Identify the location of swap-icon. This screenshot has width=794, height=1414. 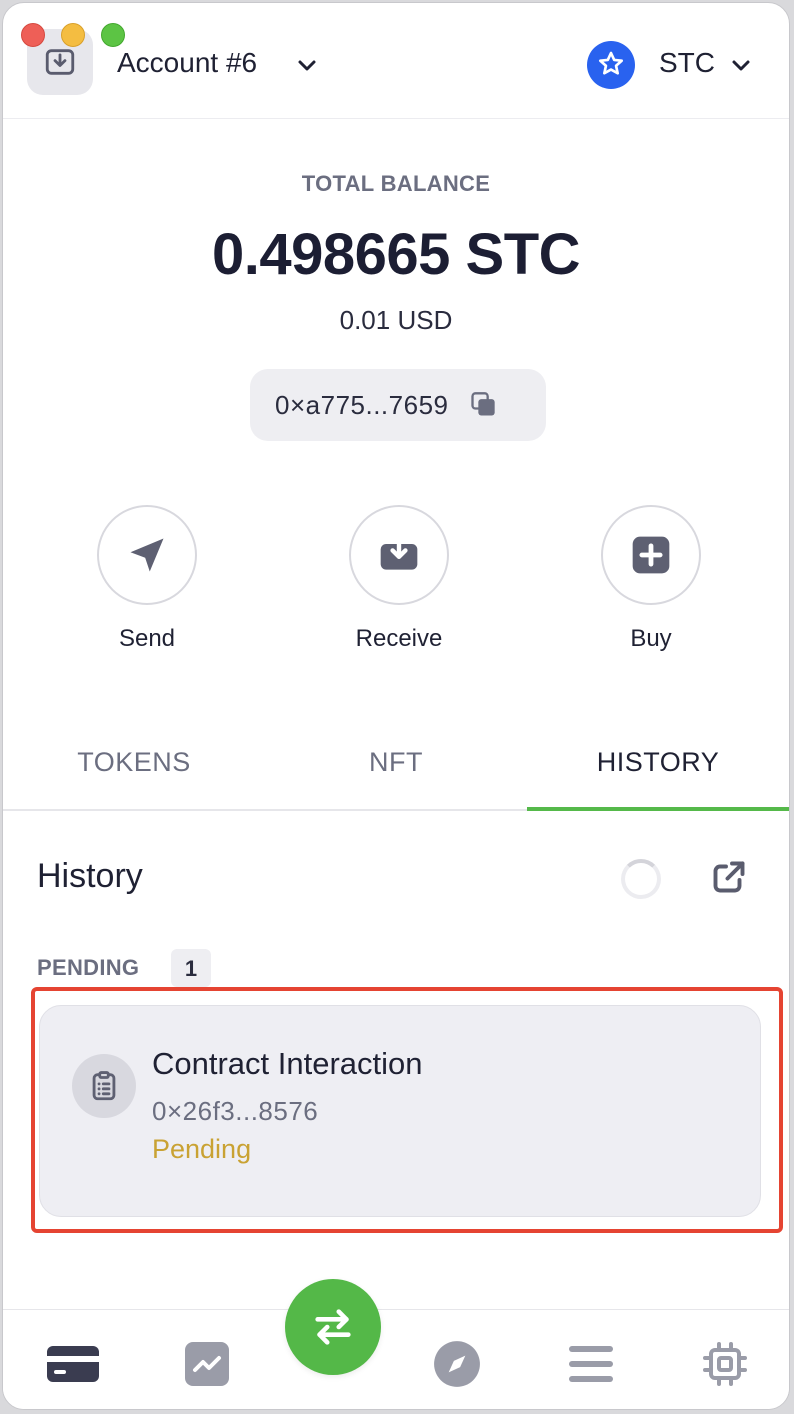
(333, 1327).